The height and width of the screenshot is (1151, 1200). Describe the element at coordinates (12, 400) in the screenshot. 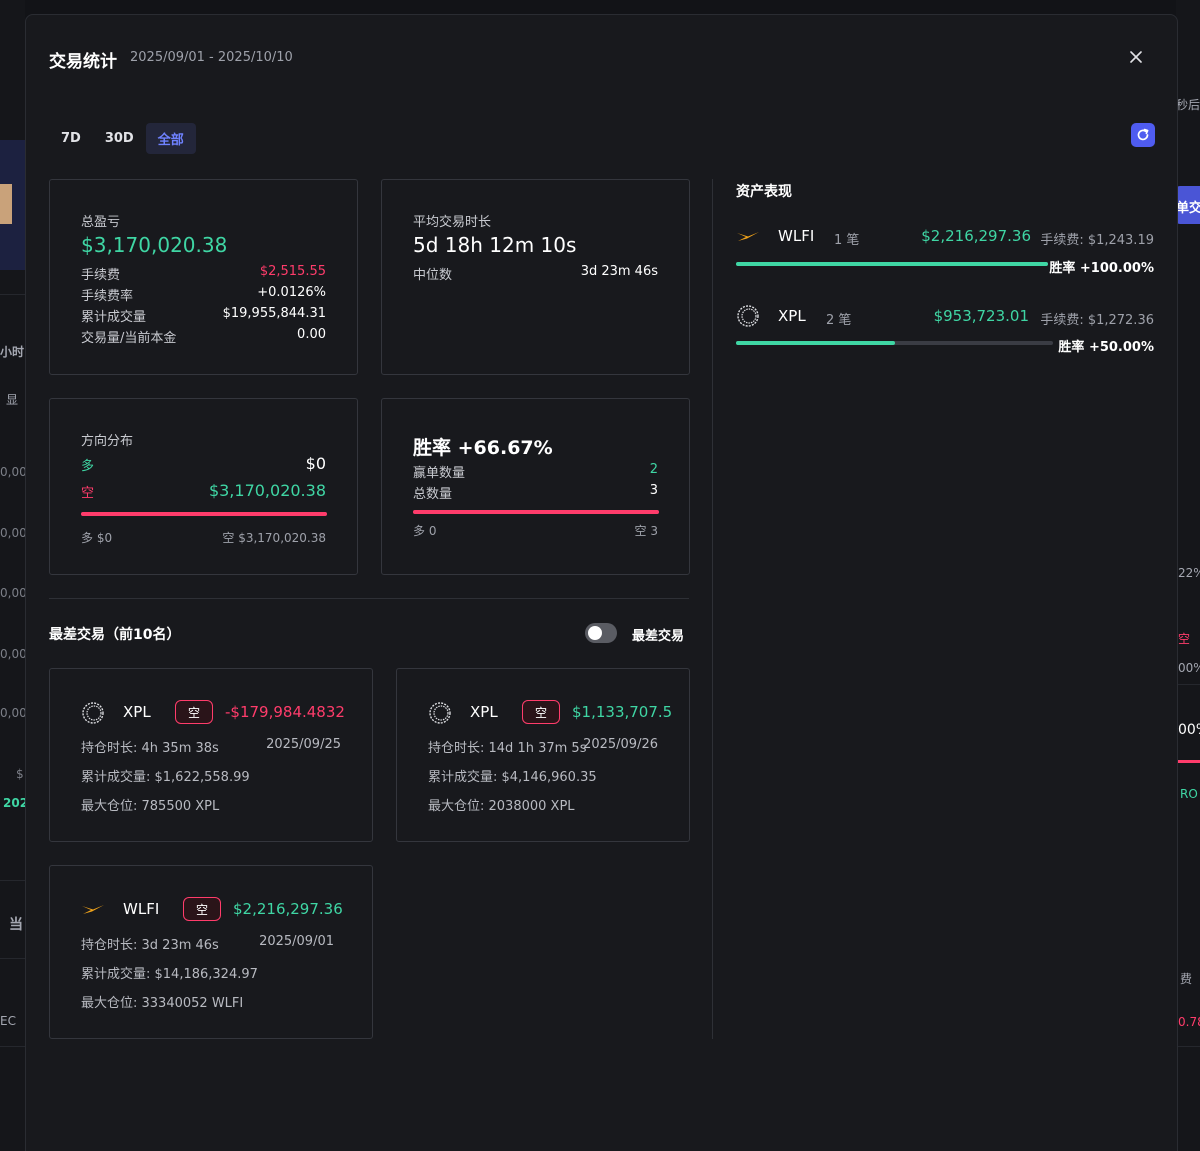

I see `bg-left-text: 显` at that location.